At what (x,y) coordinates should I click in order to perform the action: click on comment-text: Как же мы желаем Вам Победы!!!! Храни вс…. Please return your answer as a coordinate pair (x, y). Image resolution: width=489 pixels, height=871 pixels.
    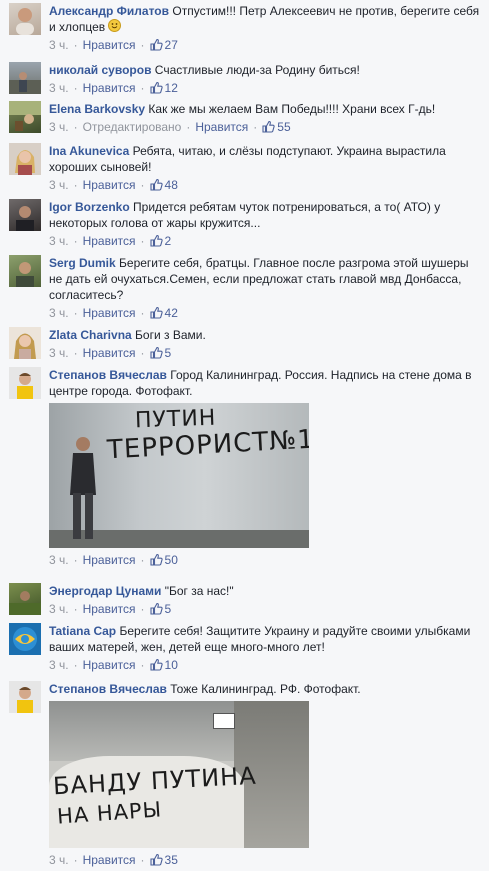
    Looking at the image, I should click on (292, 109).